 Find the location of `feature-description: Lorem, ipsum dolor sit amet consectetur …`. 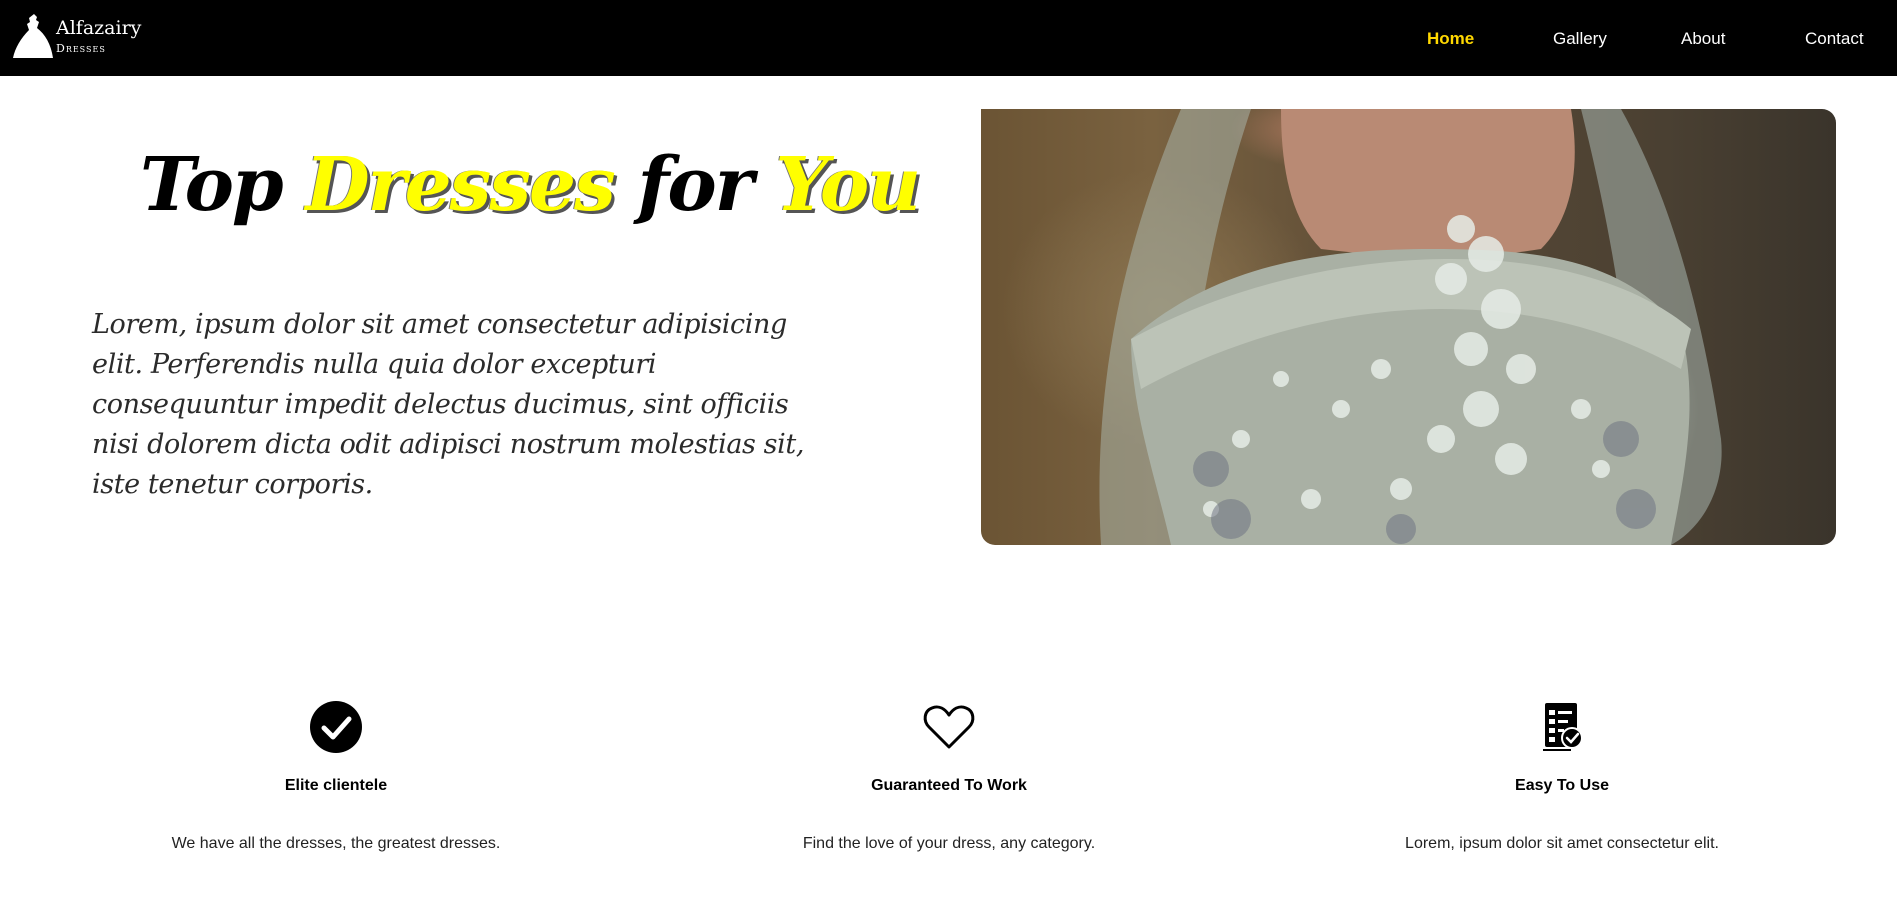

feature-description: Lorem, ipsum dolor sit amet consectetur … is located at coordinates (1562, 843).